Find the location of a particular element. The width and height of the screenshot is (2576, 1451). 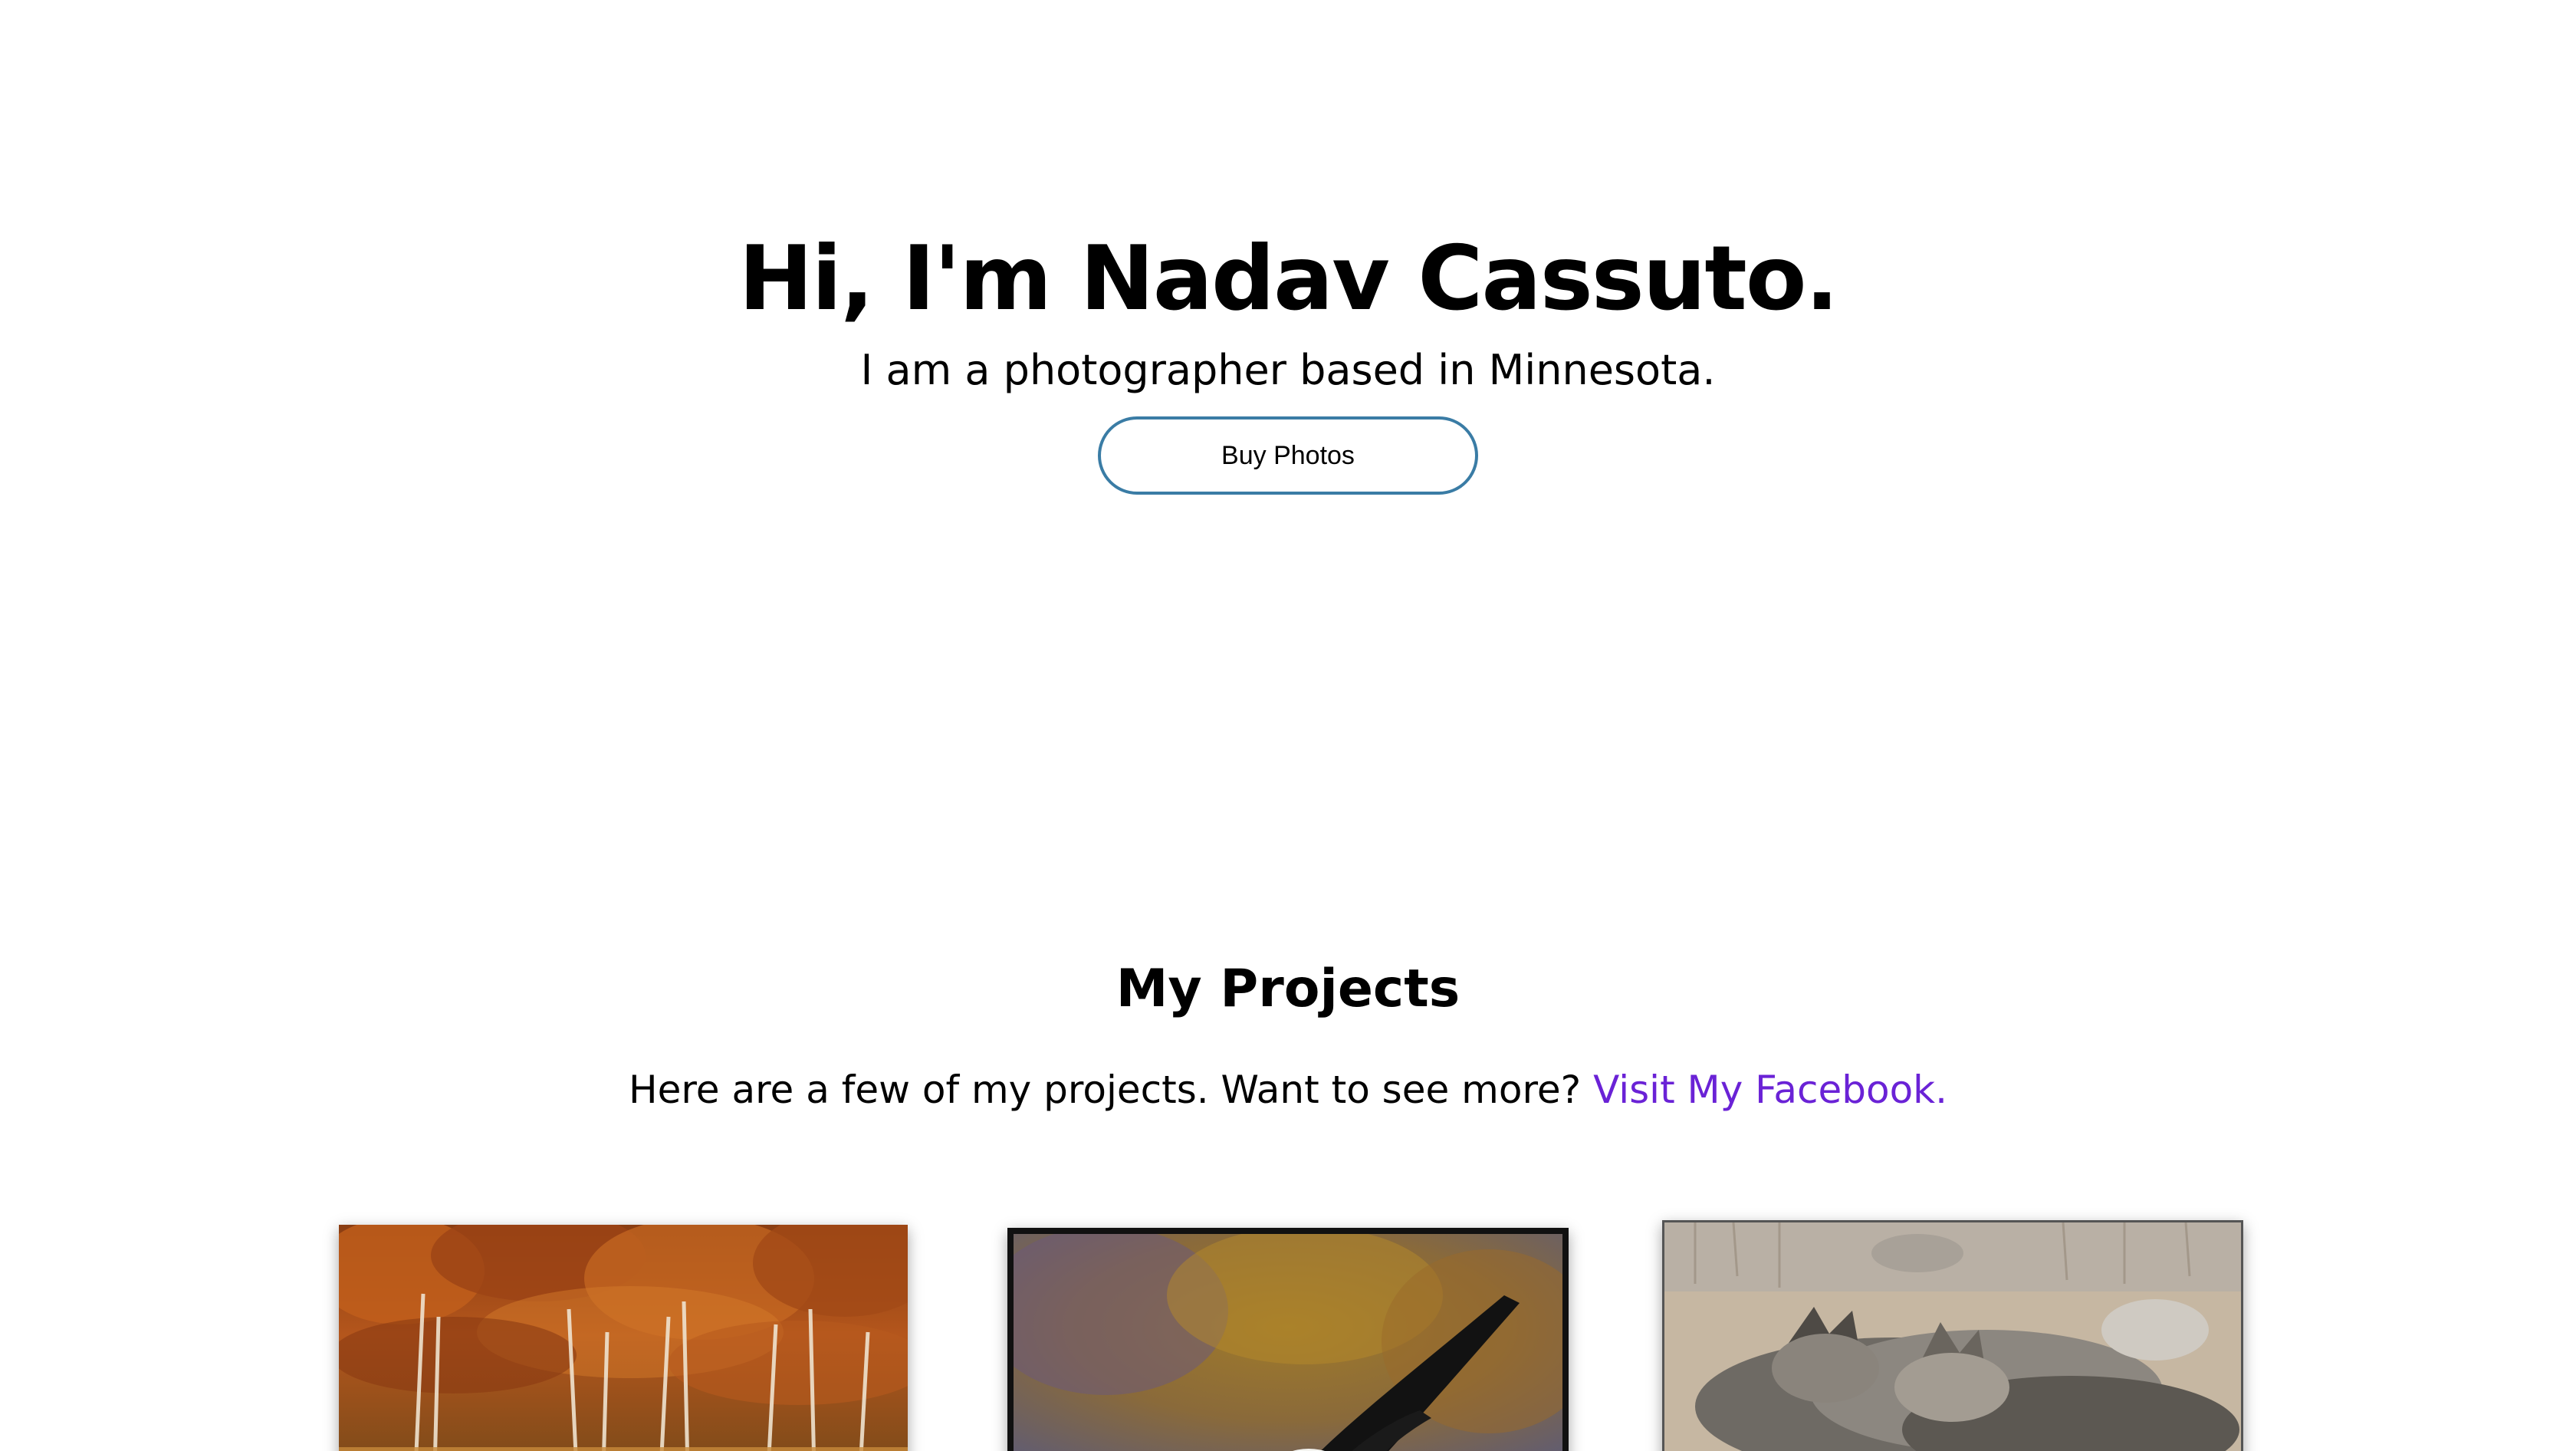

facebook-link: Visit My Facebook. is located at coordinates (1770, 1090).